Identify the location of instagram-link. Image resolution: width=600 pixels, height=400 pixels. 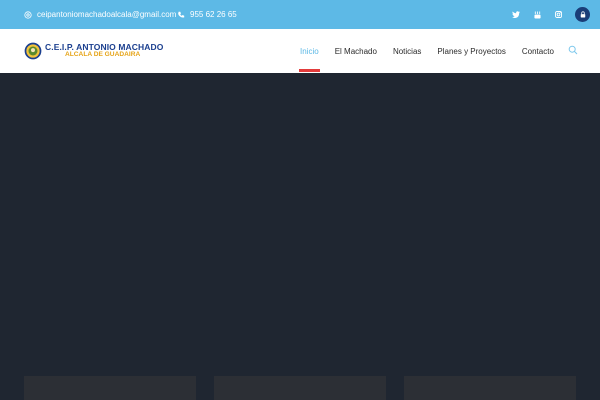
(558, 15).